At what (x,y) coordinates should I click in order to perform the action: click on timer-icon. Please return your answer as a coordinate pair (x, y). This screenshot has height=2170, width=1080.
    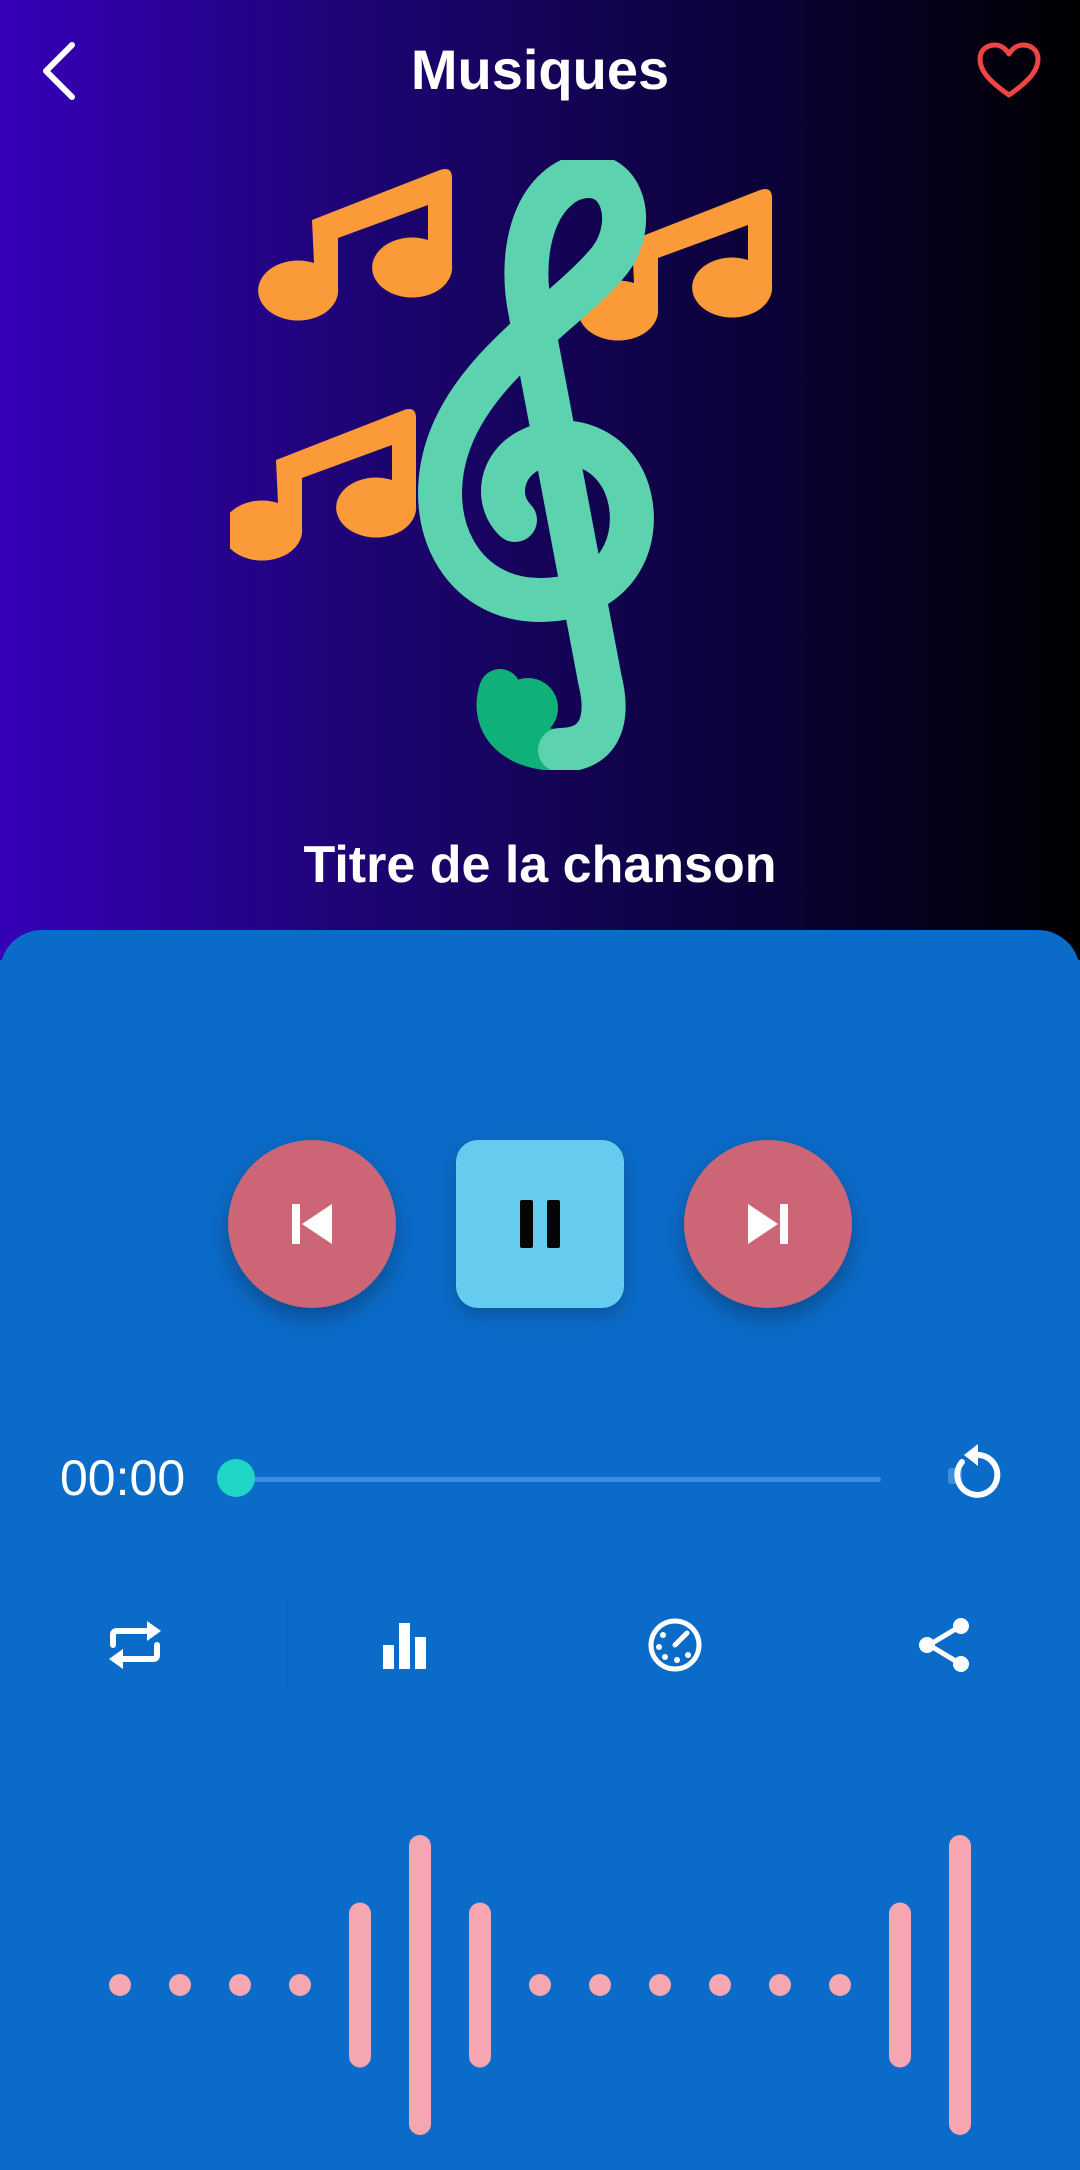
    Looking at the image, I should click on (675, 1645).